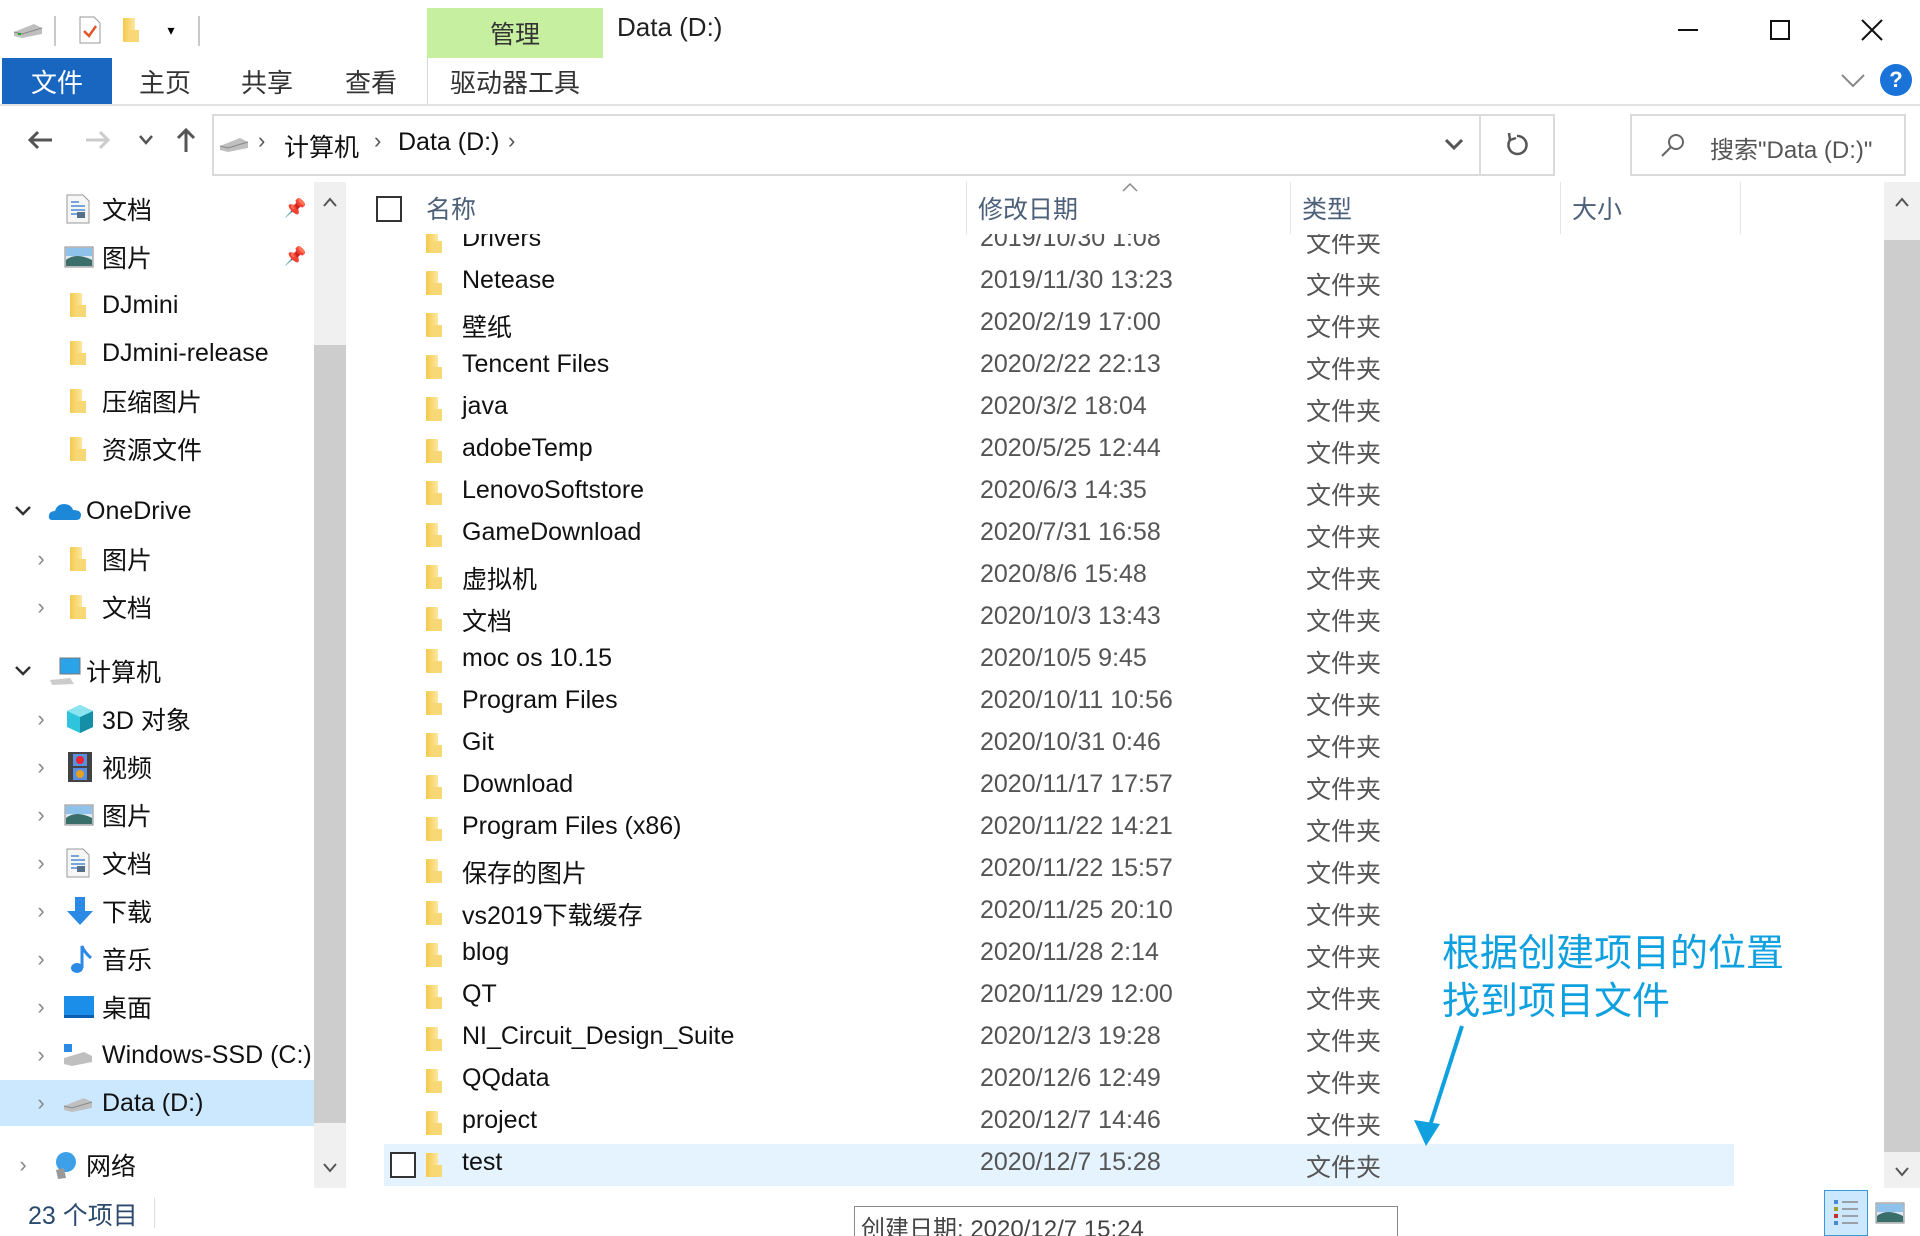 The image size is (1920, 1236). Describe the element at coordinates (1059, 409) in the screenshot. I see `file-row: java 2020/3/2 18:04 文件夹` at that location.